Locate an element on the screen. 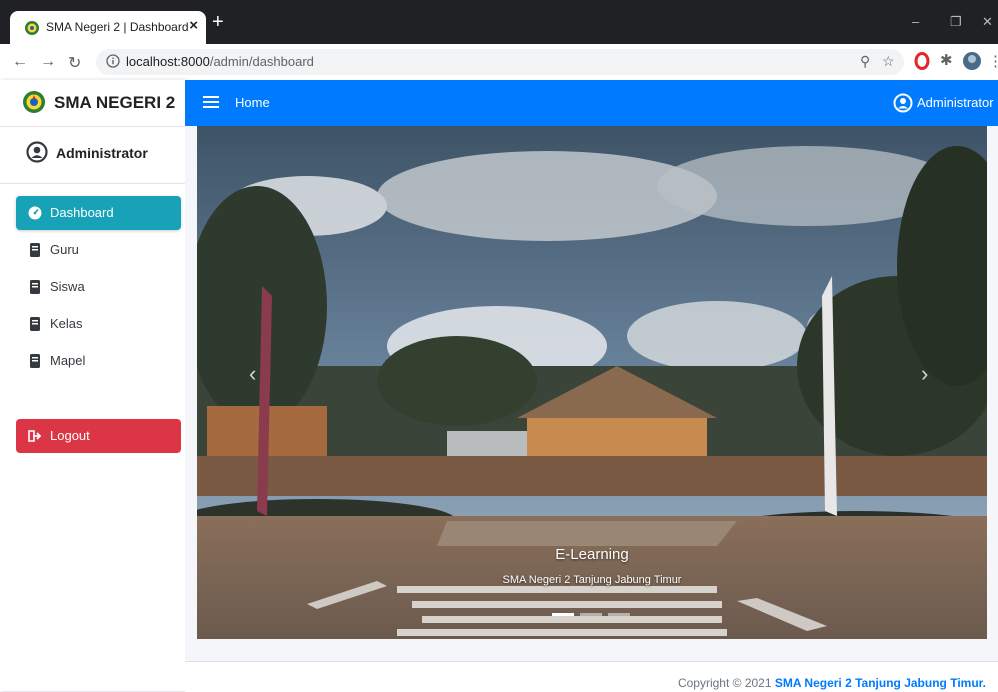 The height and width of the screenshot is (692, 998). url-input: localhost:8000/admin/dashboard ⚲ ☆ is located at coordinates (500, 62).